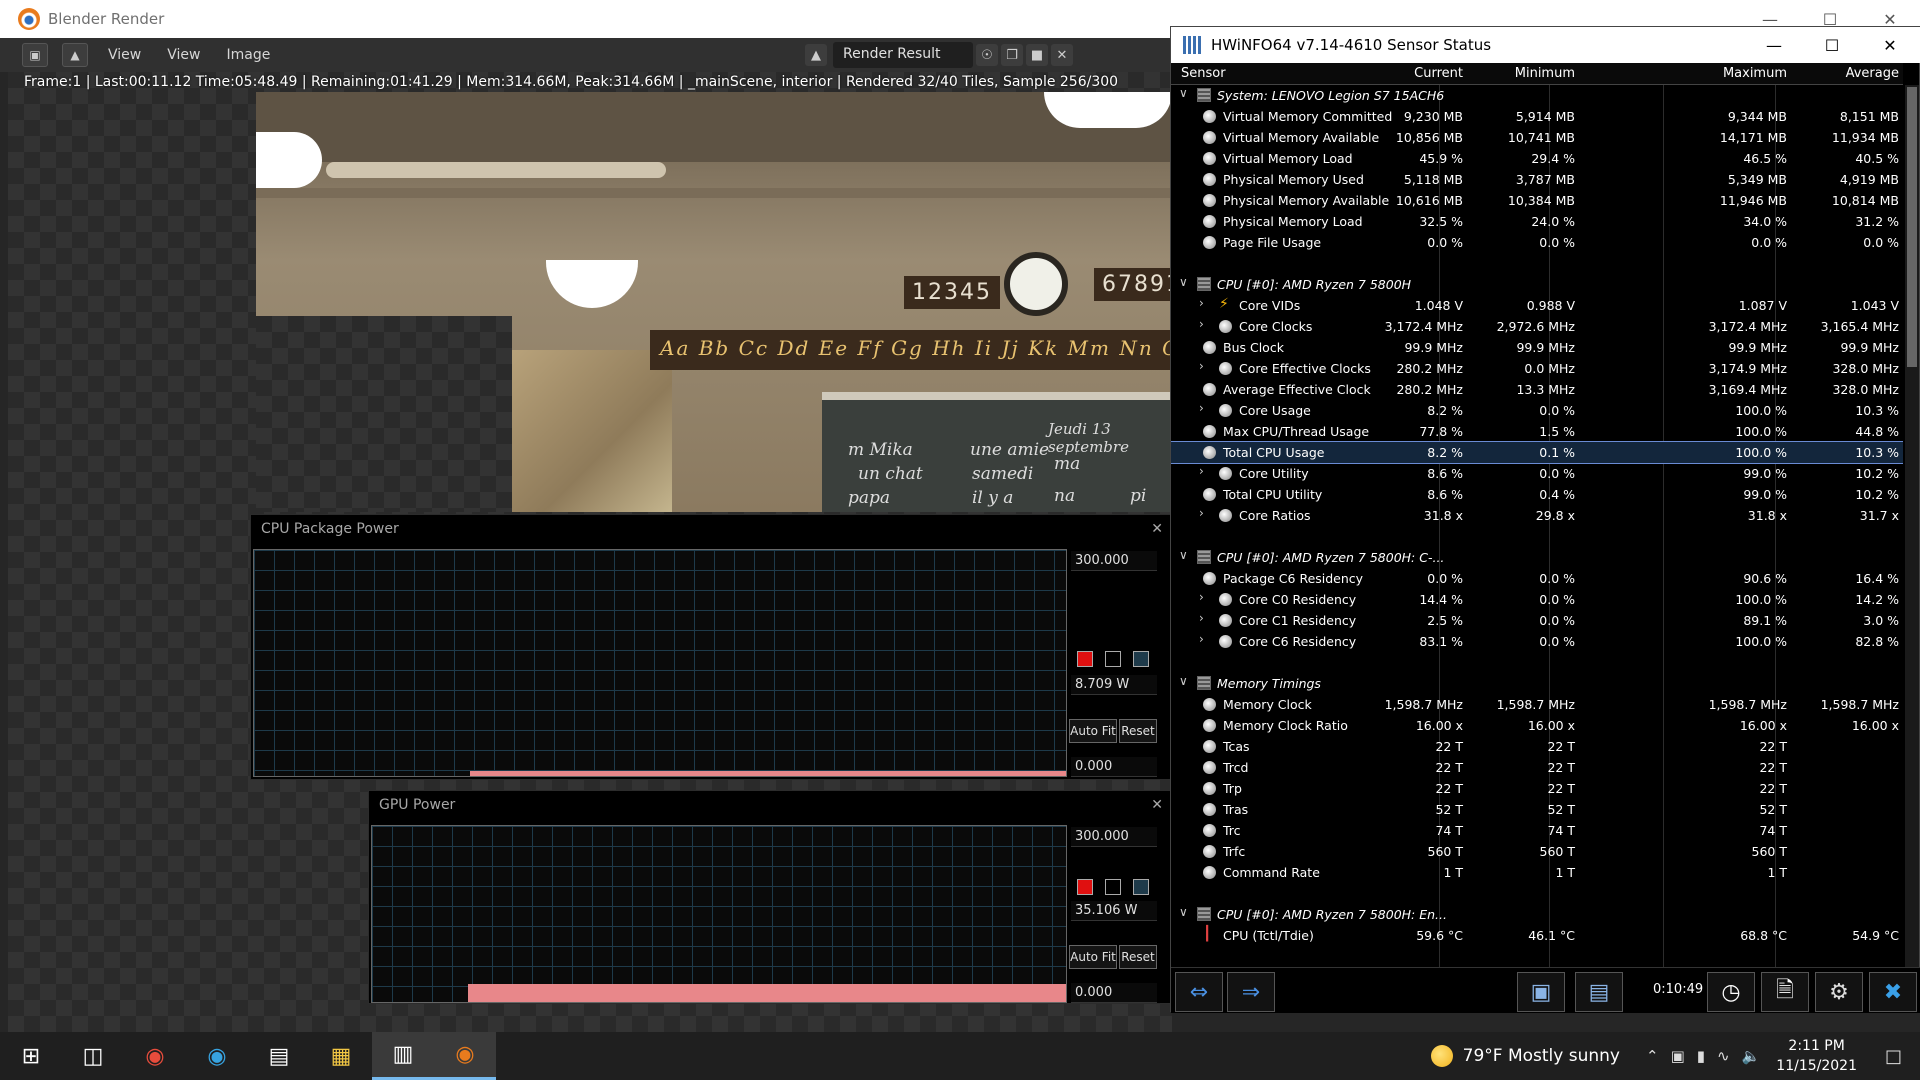 This screenshot has height=1080, width=1920. I want to click on view-menu: View, so click(183, 55).